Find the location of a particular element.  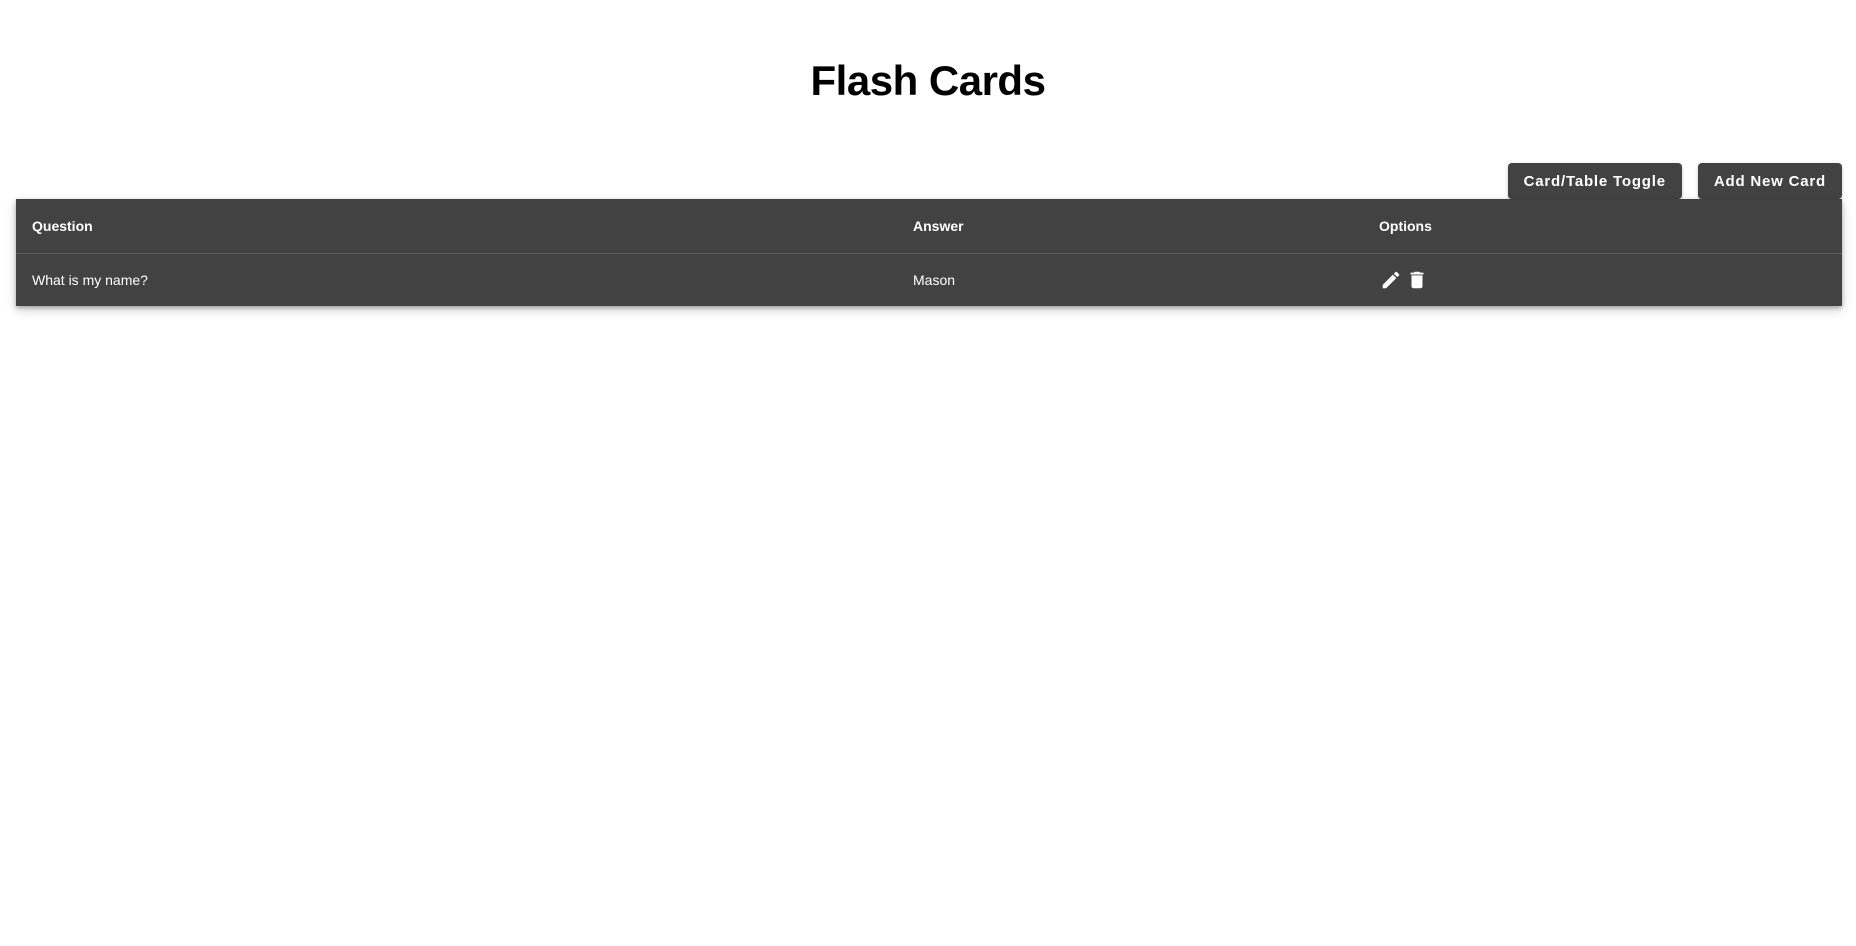

trash-icon is located at coordinates (1417, 280).